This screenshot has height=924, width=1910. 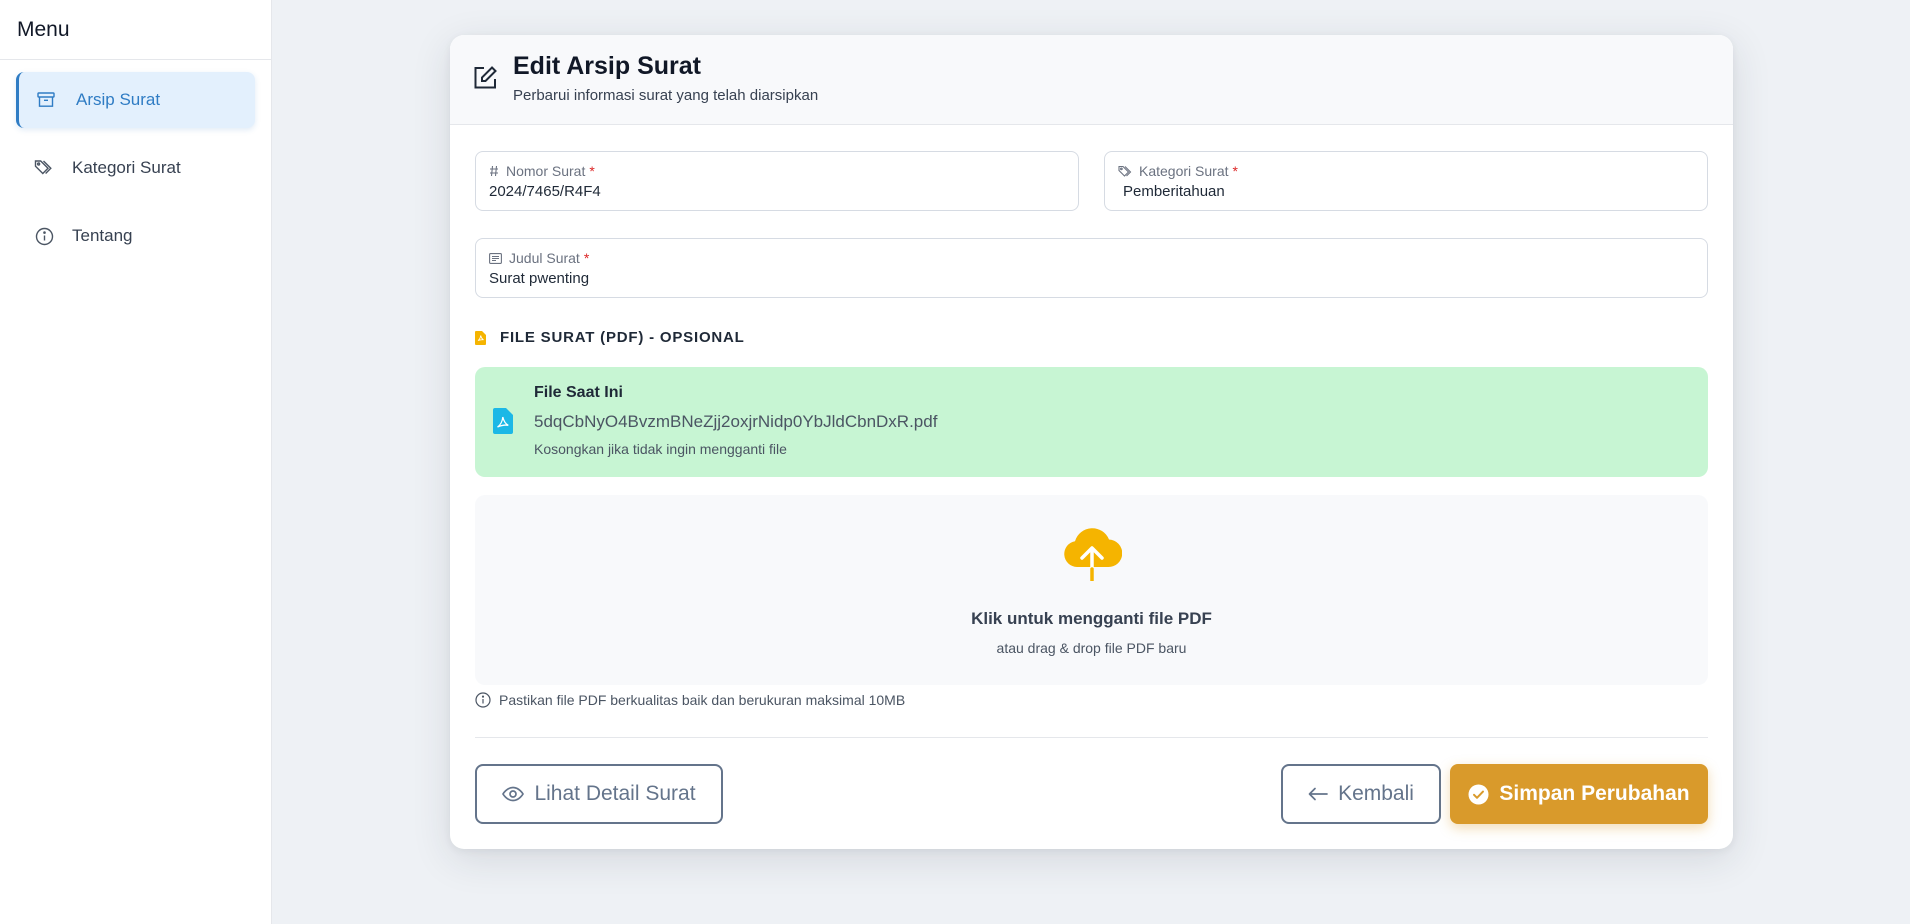 What do you see at coordinates (1178, 171) in the screenshot?
I see `kategori-surat-label: Kategori Surat *` at bounding box center [1178, 171].